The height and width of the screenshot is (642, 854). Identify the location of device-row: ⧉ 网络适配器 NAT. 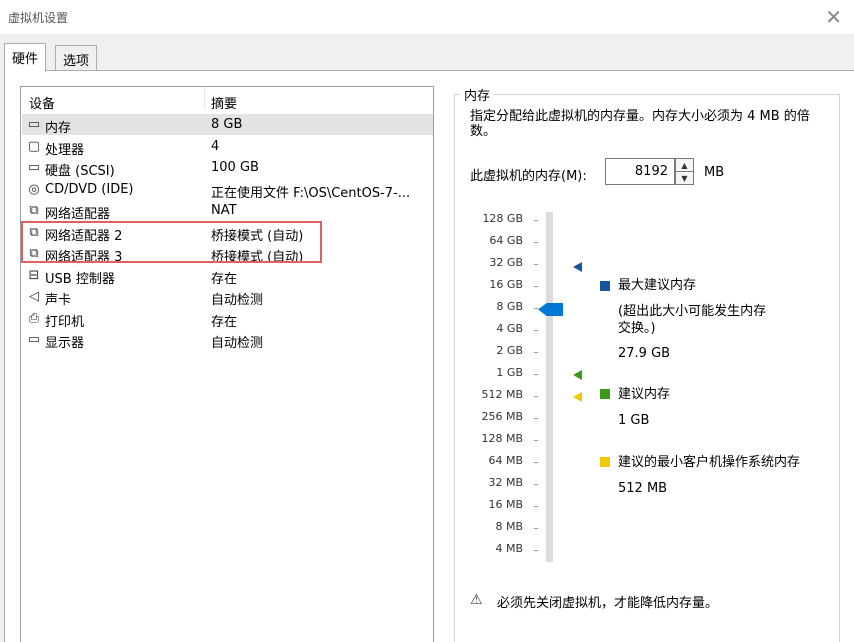
(227, 211).